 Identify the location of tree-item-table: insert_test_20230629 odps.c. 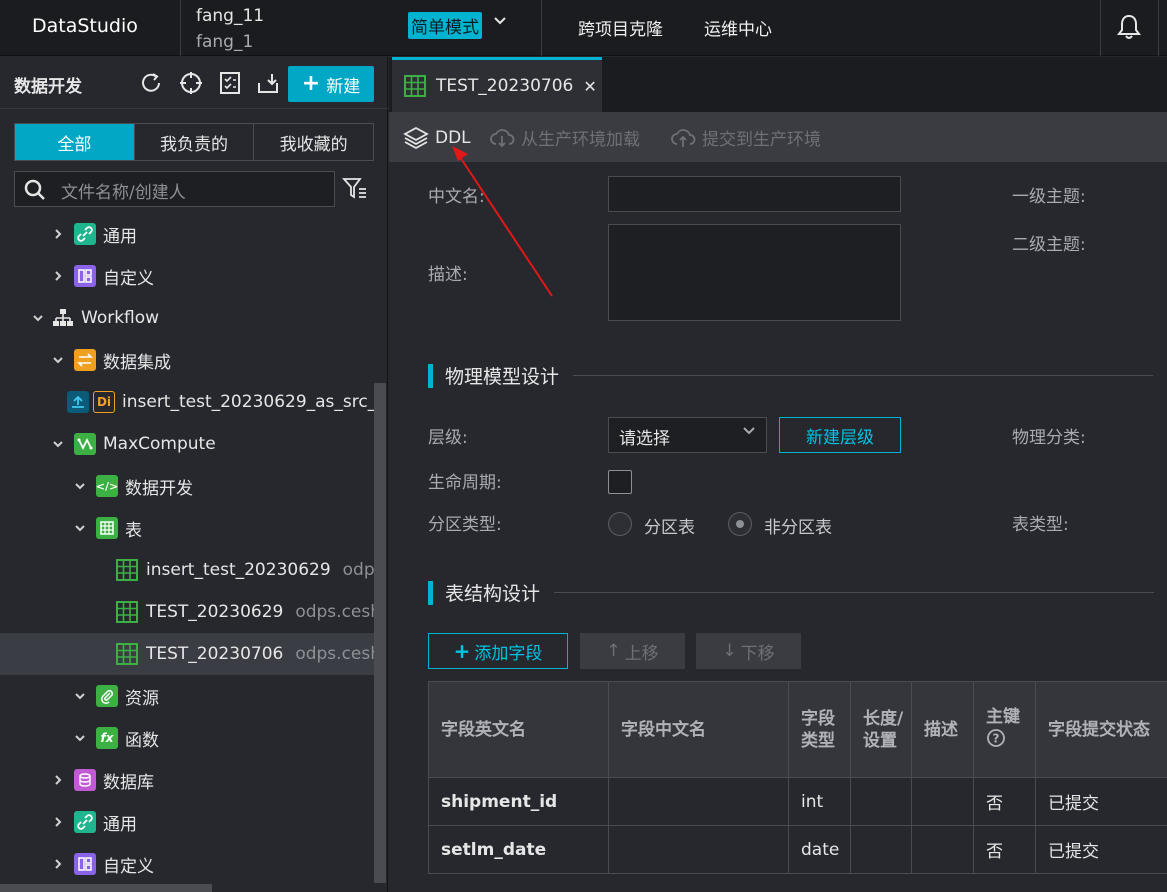
(187, 570).